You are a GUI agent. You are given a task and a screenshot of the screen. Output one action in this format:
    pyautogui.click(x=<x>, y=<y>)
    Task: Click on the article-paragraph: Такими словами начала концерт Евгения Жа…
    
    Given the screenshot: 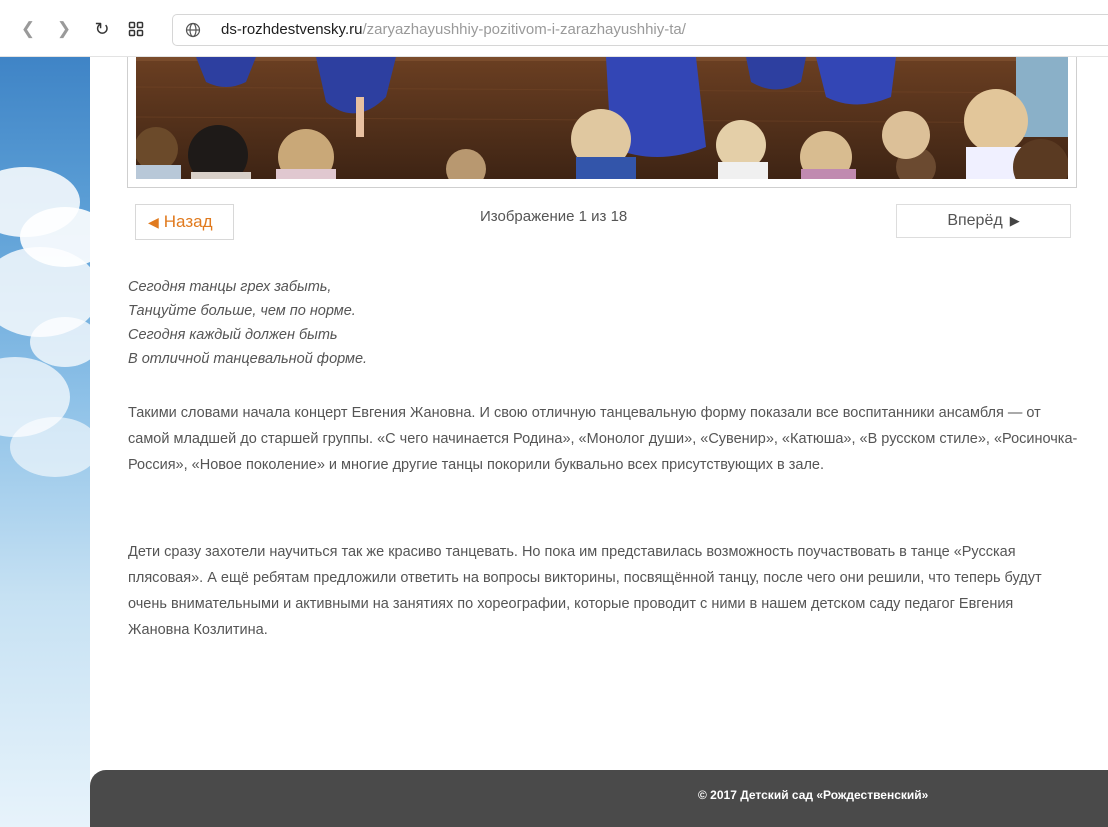 What is the action you would take?
    pyautogui.click(x=603, y=439)
    